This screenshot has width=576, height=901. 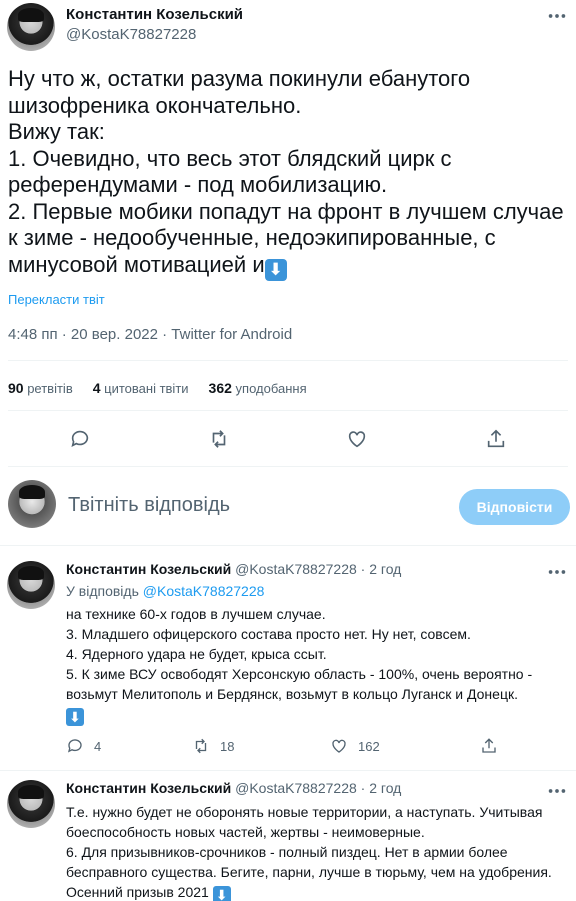 I want to click on author-handle: @KostaK78827228, so click(x=131, y=34).